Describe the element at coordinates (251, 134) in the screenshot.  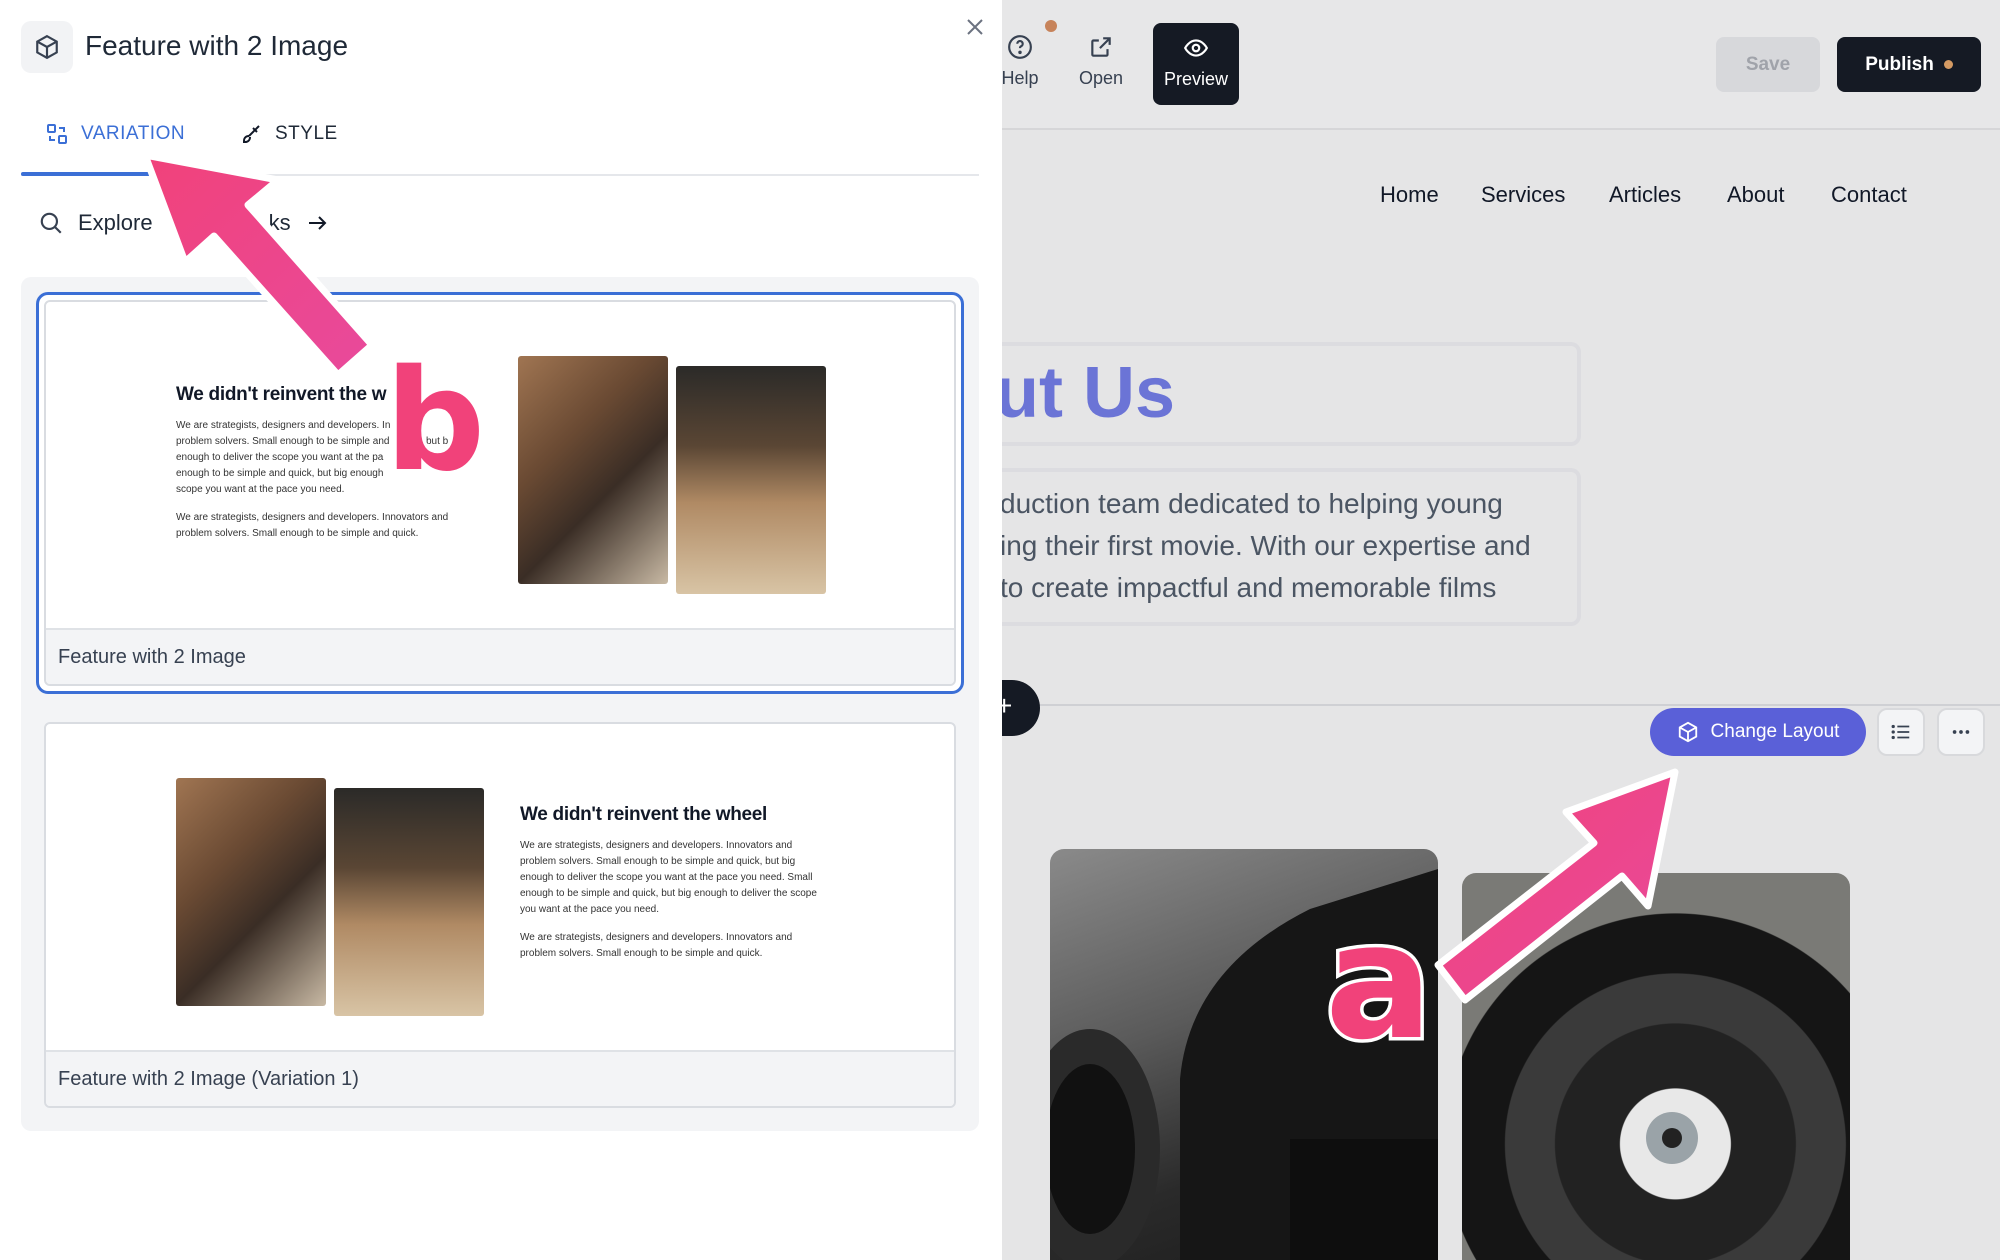
I see `brush-icon` at that location.